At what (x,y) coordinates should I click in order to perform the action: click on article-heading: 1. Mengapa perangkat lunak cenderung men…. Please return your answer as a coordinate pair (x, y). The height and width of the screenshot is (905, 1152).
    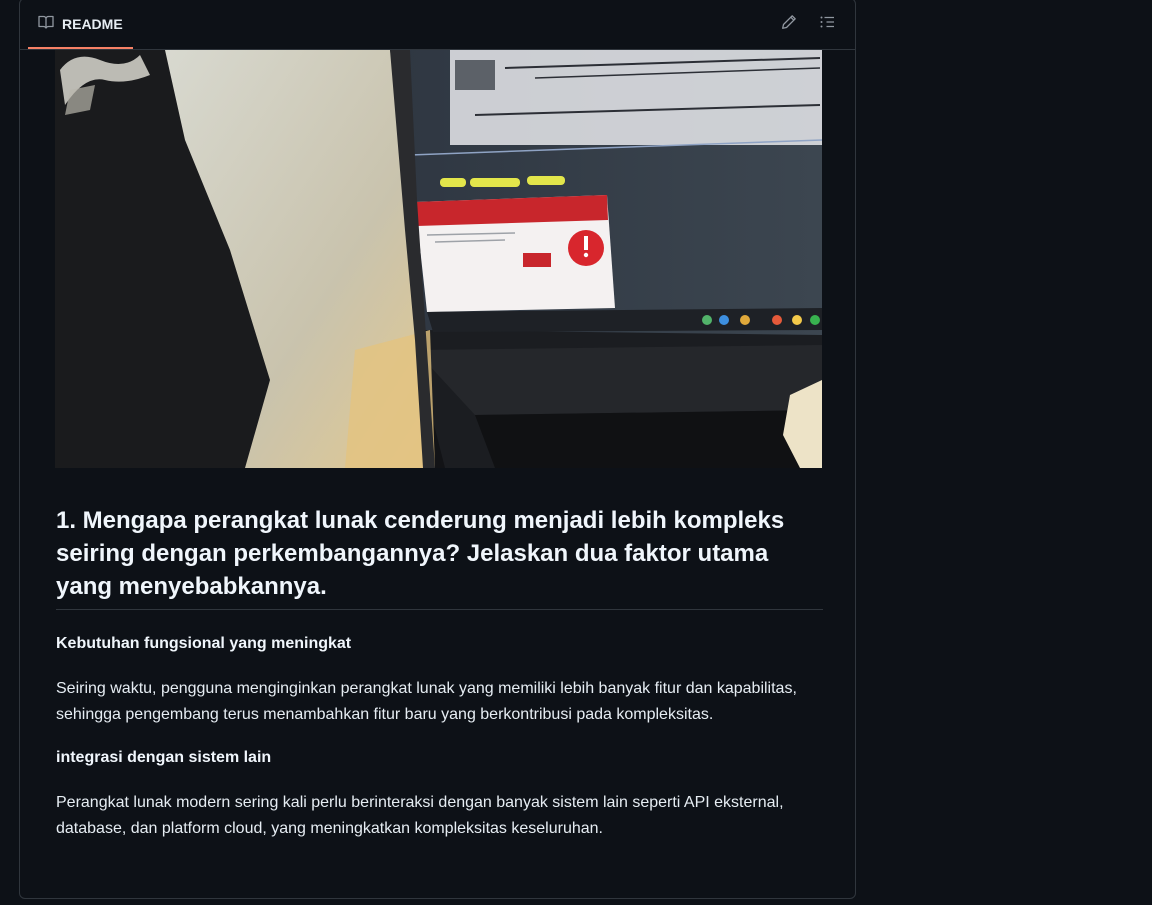
    Looking at the image, I should click on (439, 557).